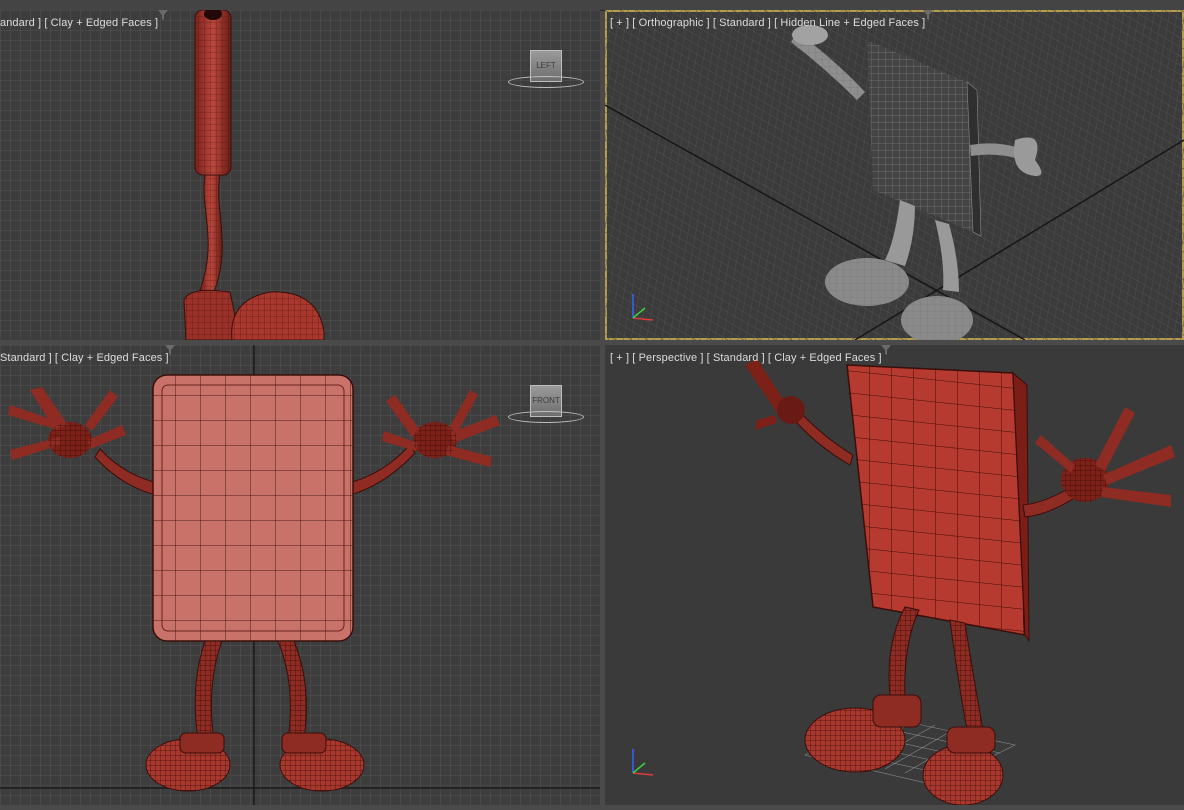 This screenshot has width=1184, height=810. I want to click on character-side-shoes, so click(254, 314).